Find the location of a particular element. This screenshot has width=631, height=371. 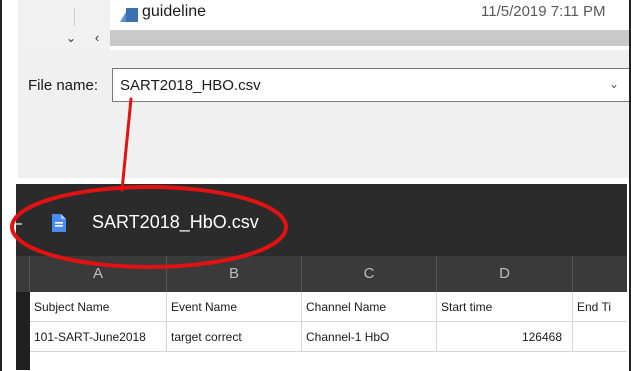

file-list-item-name: guideline is located at coordinates (174, 12).